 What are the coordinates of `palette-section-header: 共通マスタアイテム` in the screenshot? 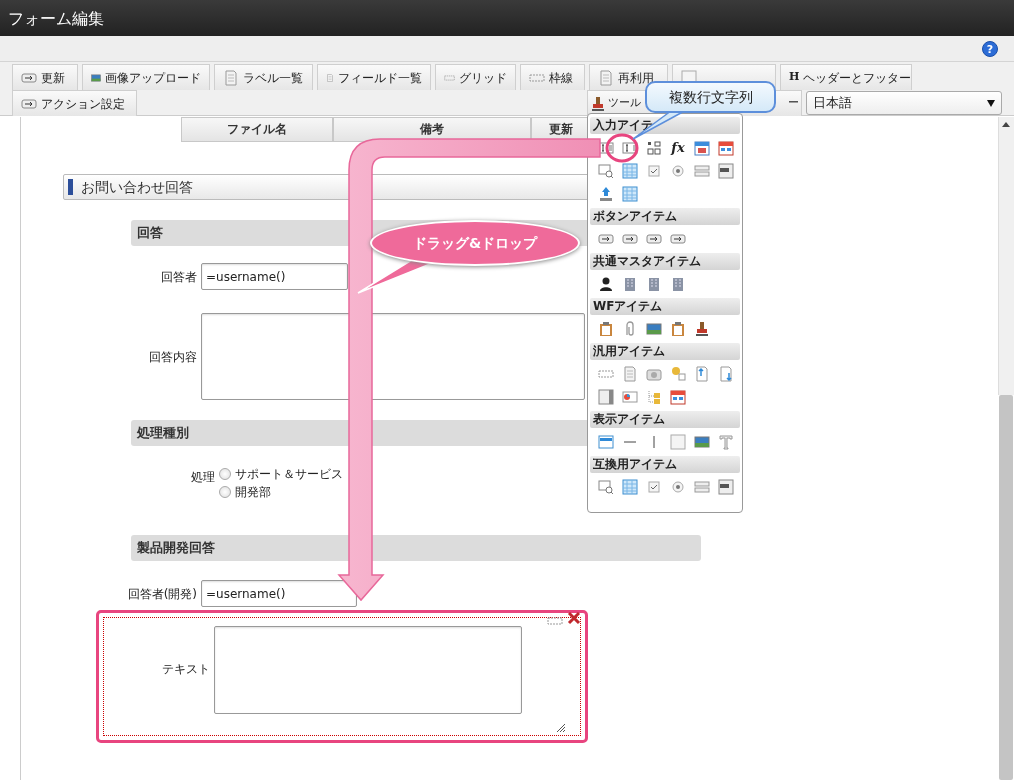 It's located at (665, 261).